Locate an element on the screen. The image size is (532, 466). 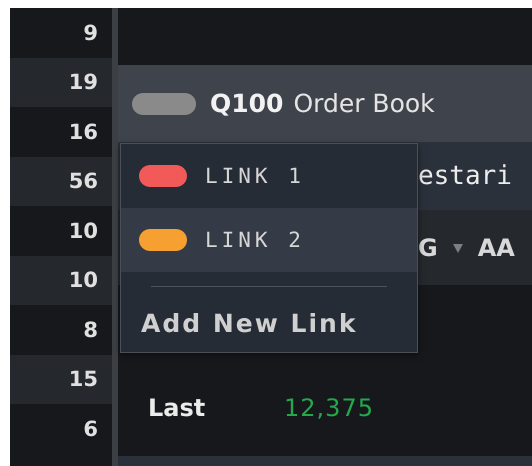
add-link-menu-item: Add New Link is located at coordinates (269, 319).